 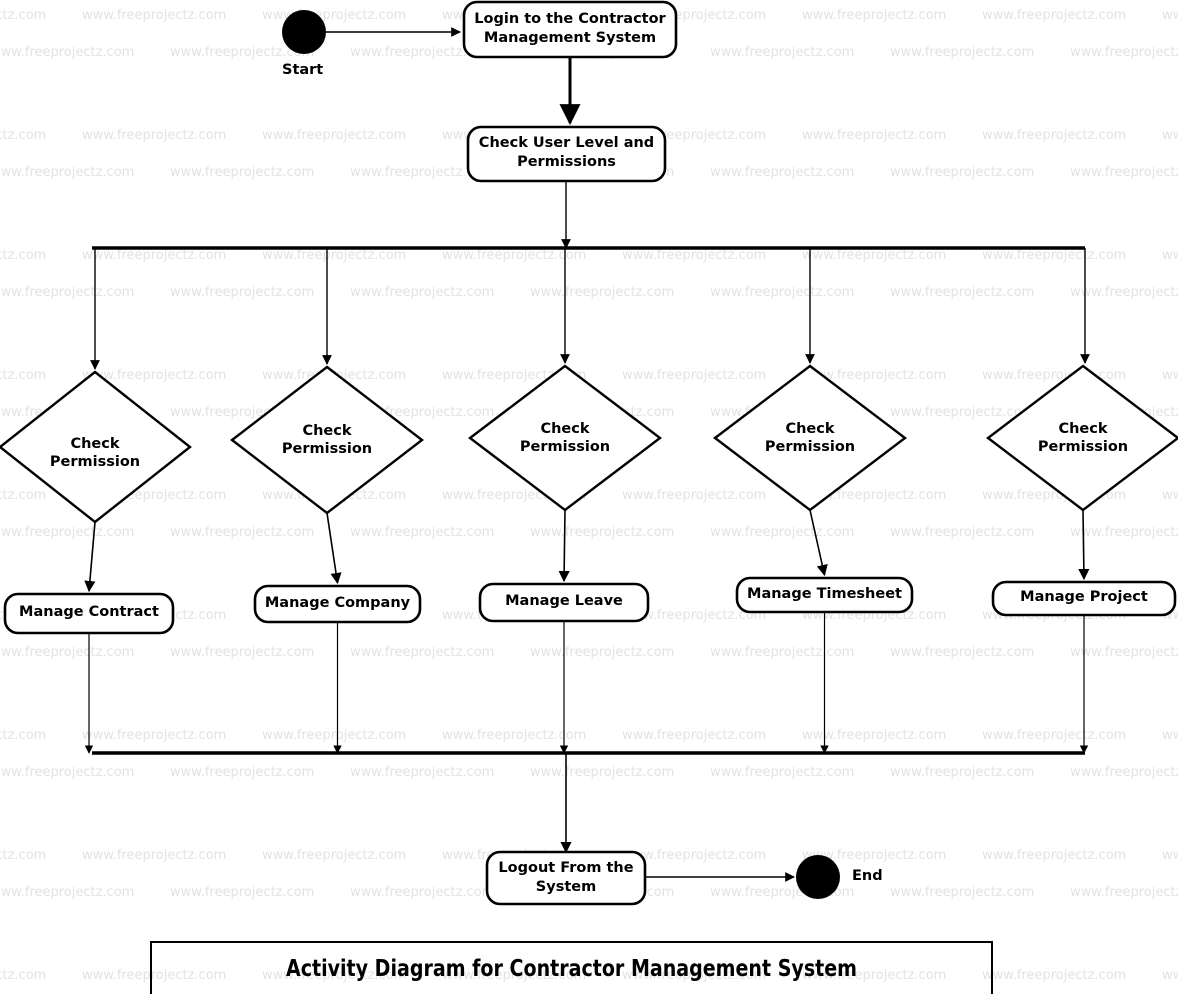 I want to click on decision-node-d2, so click(x=327, y=440).